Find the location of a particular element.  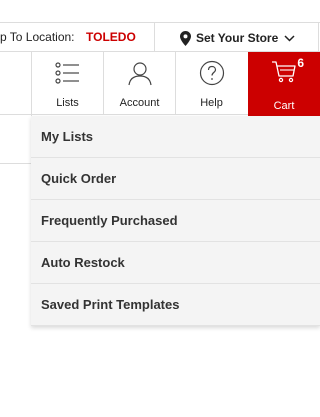

nav-help-label: Help is located at coordinates (211, 103).